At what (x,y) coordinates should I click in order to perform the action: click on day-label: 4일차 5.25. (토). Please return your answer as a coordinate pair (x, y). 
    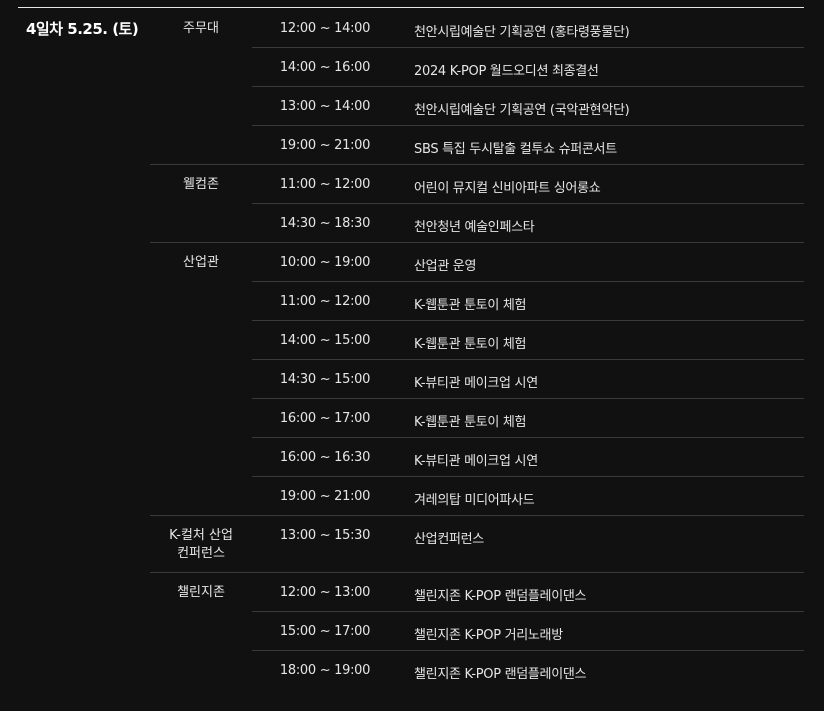
    Looking at the image, I should click on (82, 29).